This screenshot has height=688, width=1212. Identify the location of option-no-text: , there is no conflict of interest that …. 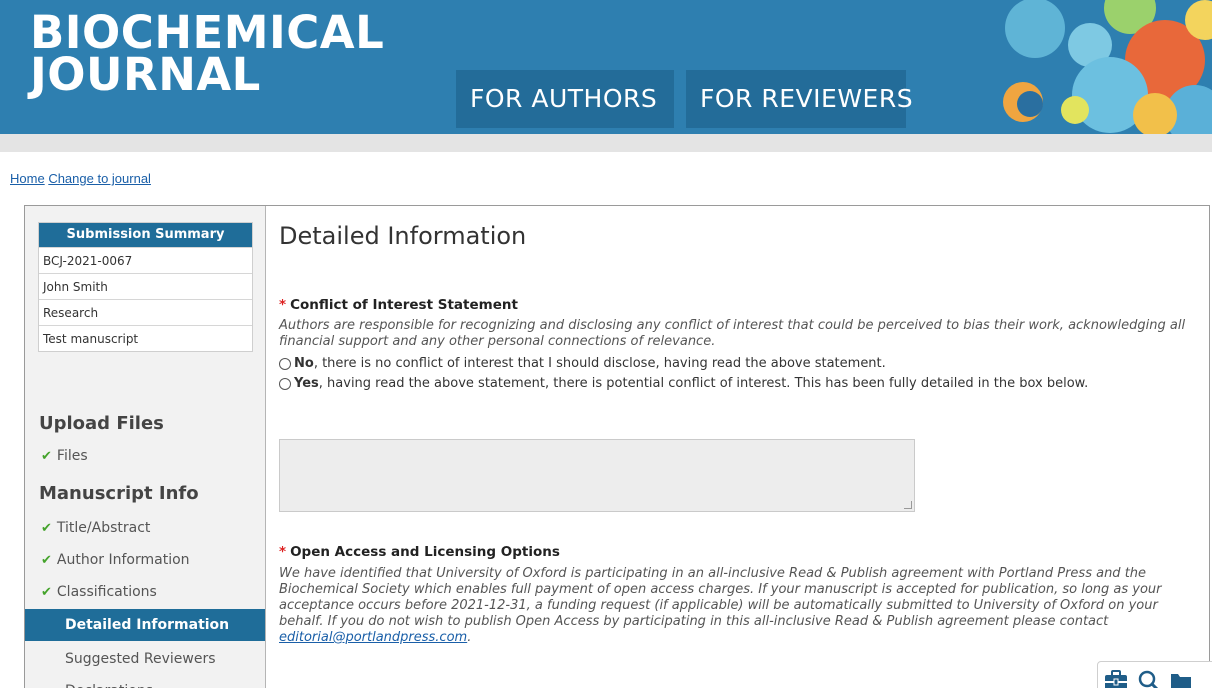
(599, 363).